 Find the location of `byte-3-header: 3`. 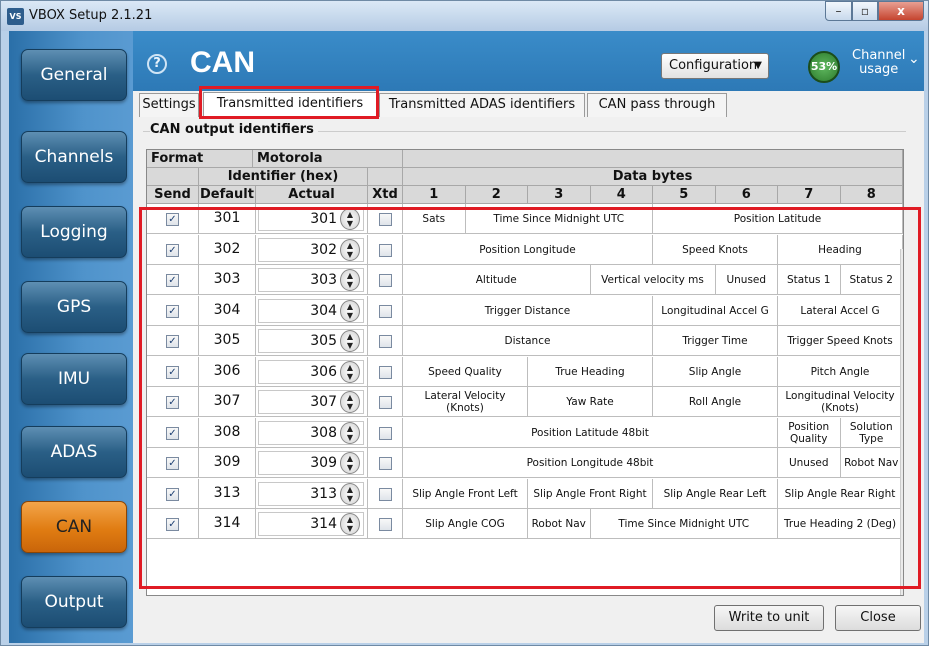

byte-3-header: 3 is located at coordinates (559, 195).